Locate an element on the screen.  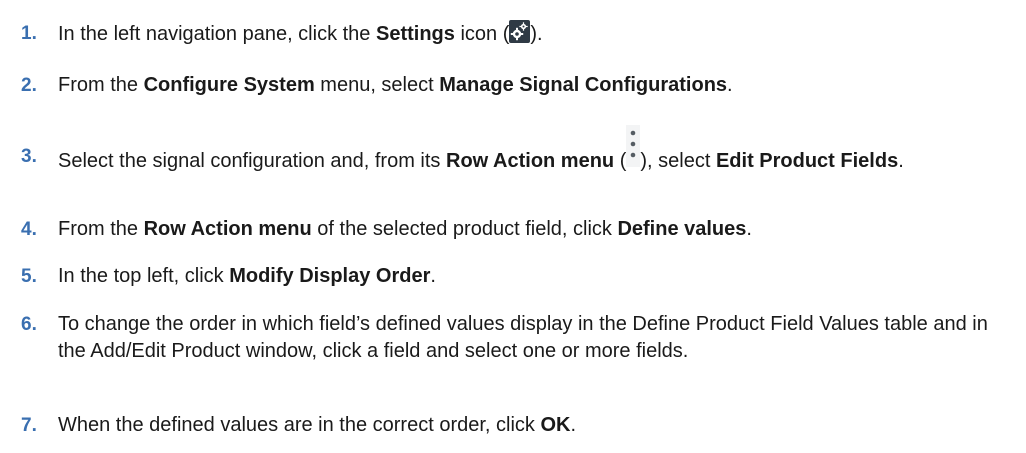
step-number: 6. is located at coordinates (29, 324).